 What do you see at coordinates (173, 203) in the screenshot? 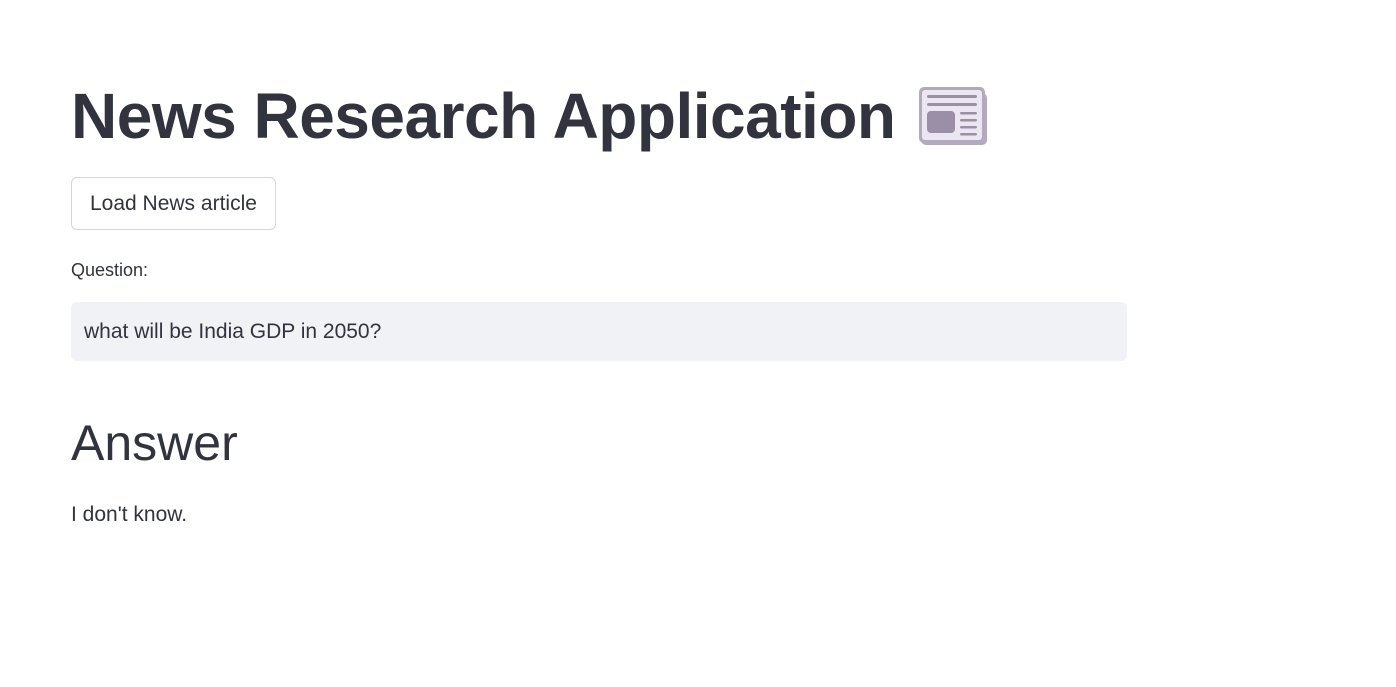
I see `load-news-article-button: Load News article` at bounding box center [173, 203].